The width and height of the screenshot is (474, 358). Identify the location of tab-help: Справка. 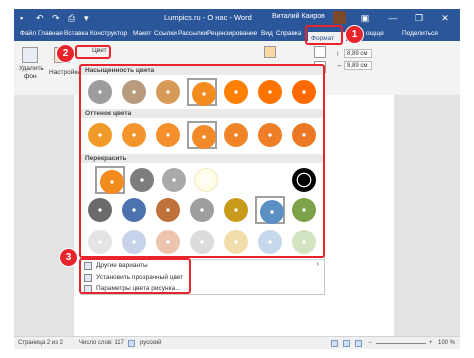
(289, 33).